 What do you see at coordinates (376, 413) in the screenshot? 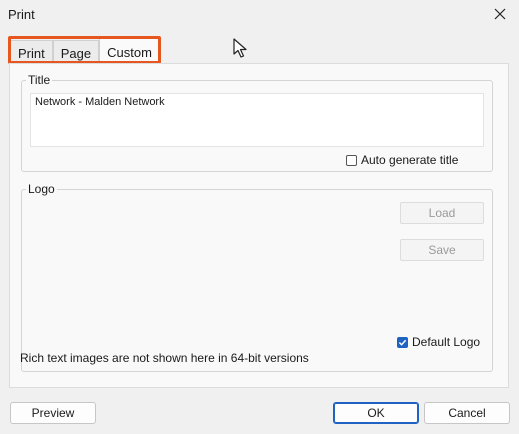
I see `ok-button: OK` at bounding box center [376, 413].